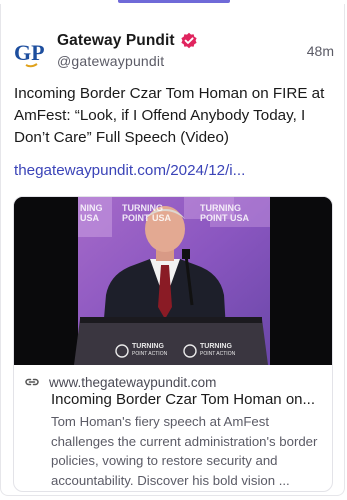 The height and width of the screenshot is (500, 347). Describe the element at coordinates (90, 218) in the screenshot. I see `svg-text: USA` at that location.